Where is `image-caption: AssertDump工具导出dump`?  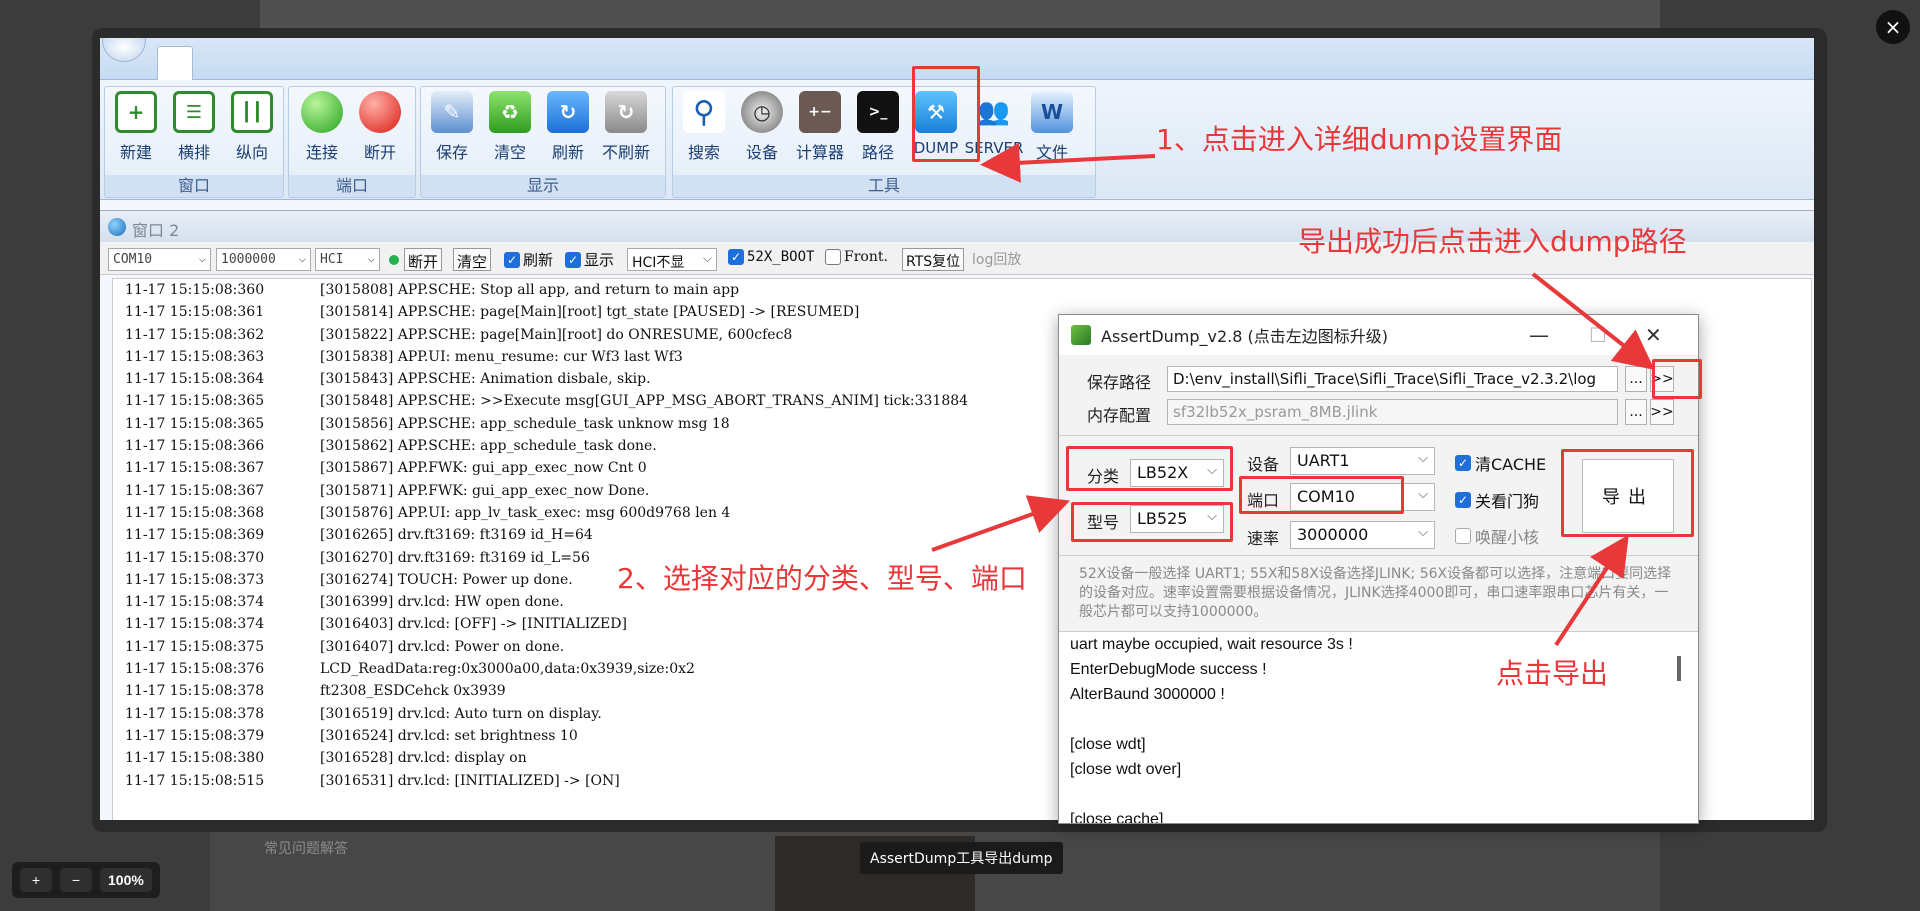 image-caption: AssertDump工具导出dump is located at coordinates (961, 858).